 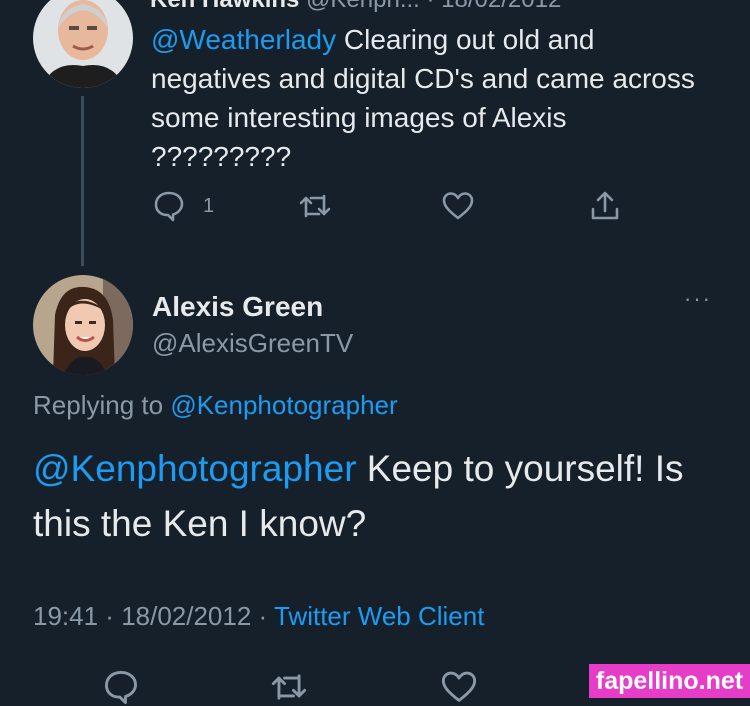 I want to click on thread-line, so click(x=82, y=181).